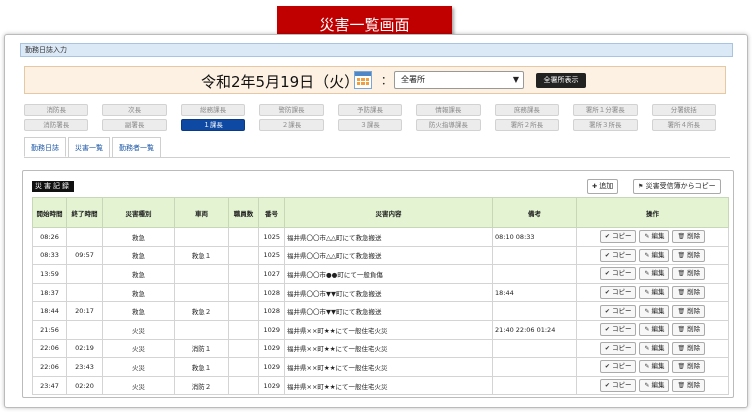 This screenshot has height=412, width=752. What do you see at coordinates (56, 110) in the screenshot?
I see `role-button: 消防長` at bounding box center [56, 110].